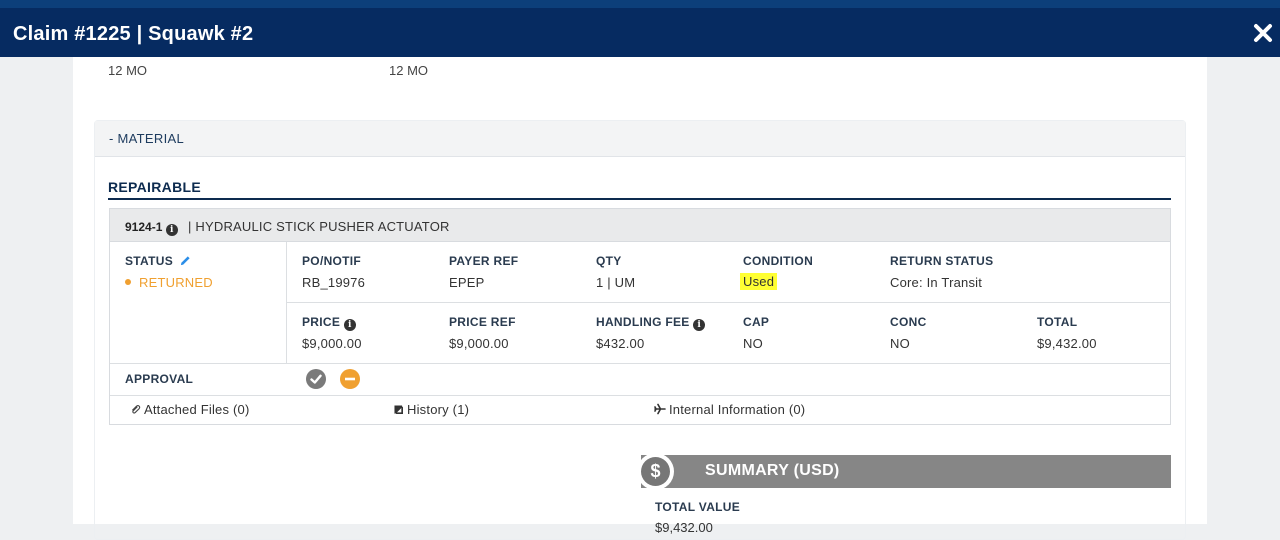  I want to click on part-description-group: | HYDRAULIC STICK PUSHER ACTUATOR, so click(319, 226).